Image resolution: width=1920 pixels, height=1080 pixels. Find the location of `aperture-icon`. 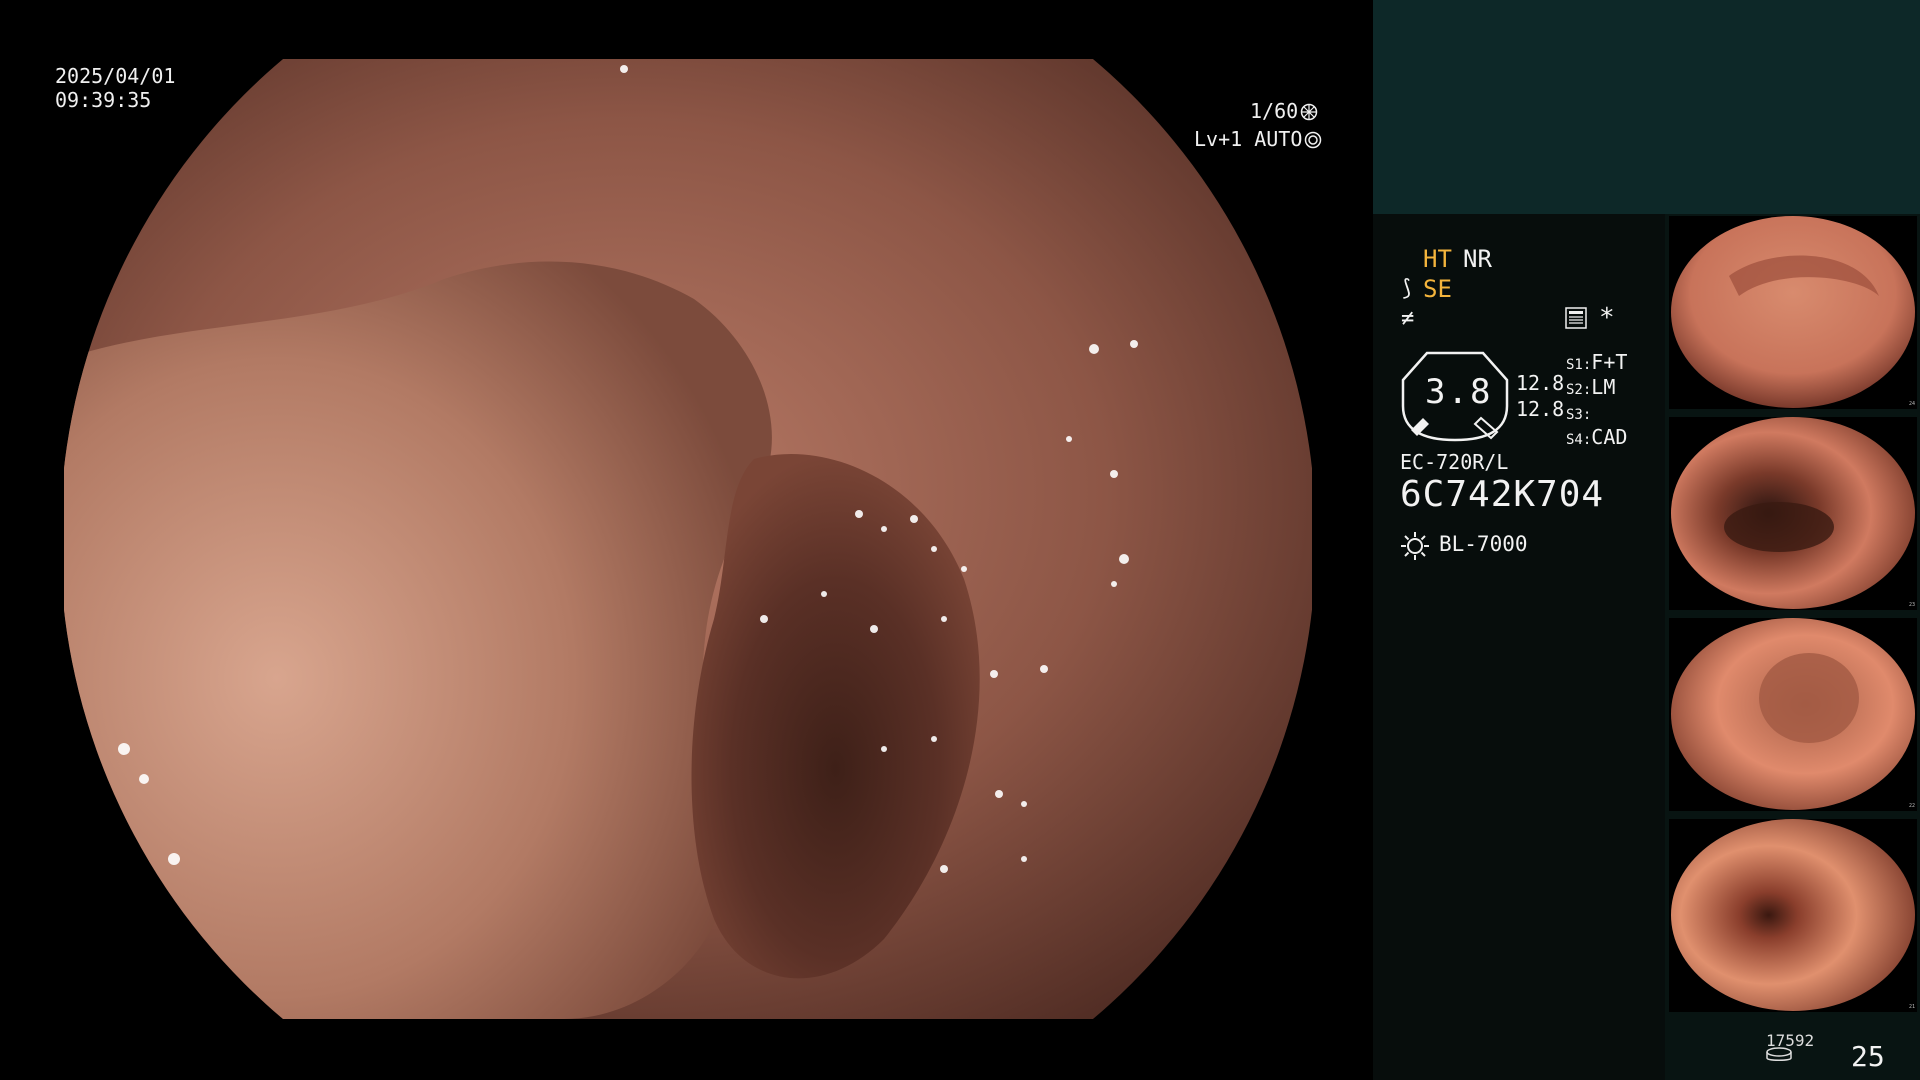

aperture-icon is located at coordinates (1309, 112).